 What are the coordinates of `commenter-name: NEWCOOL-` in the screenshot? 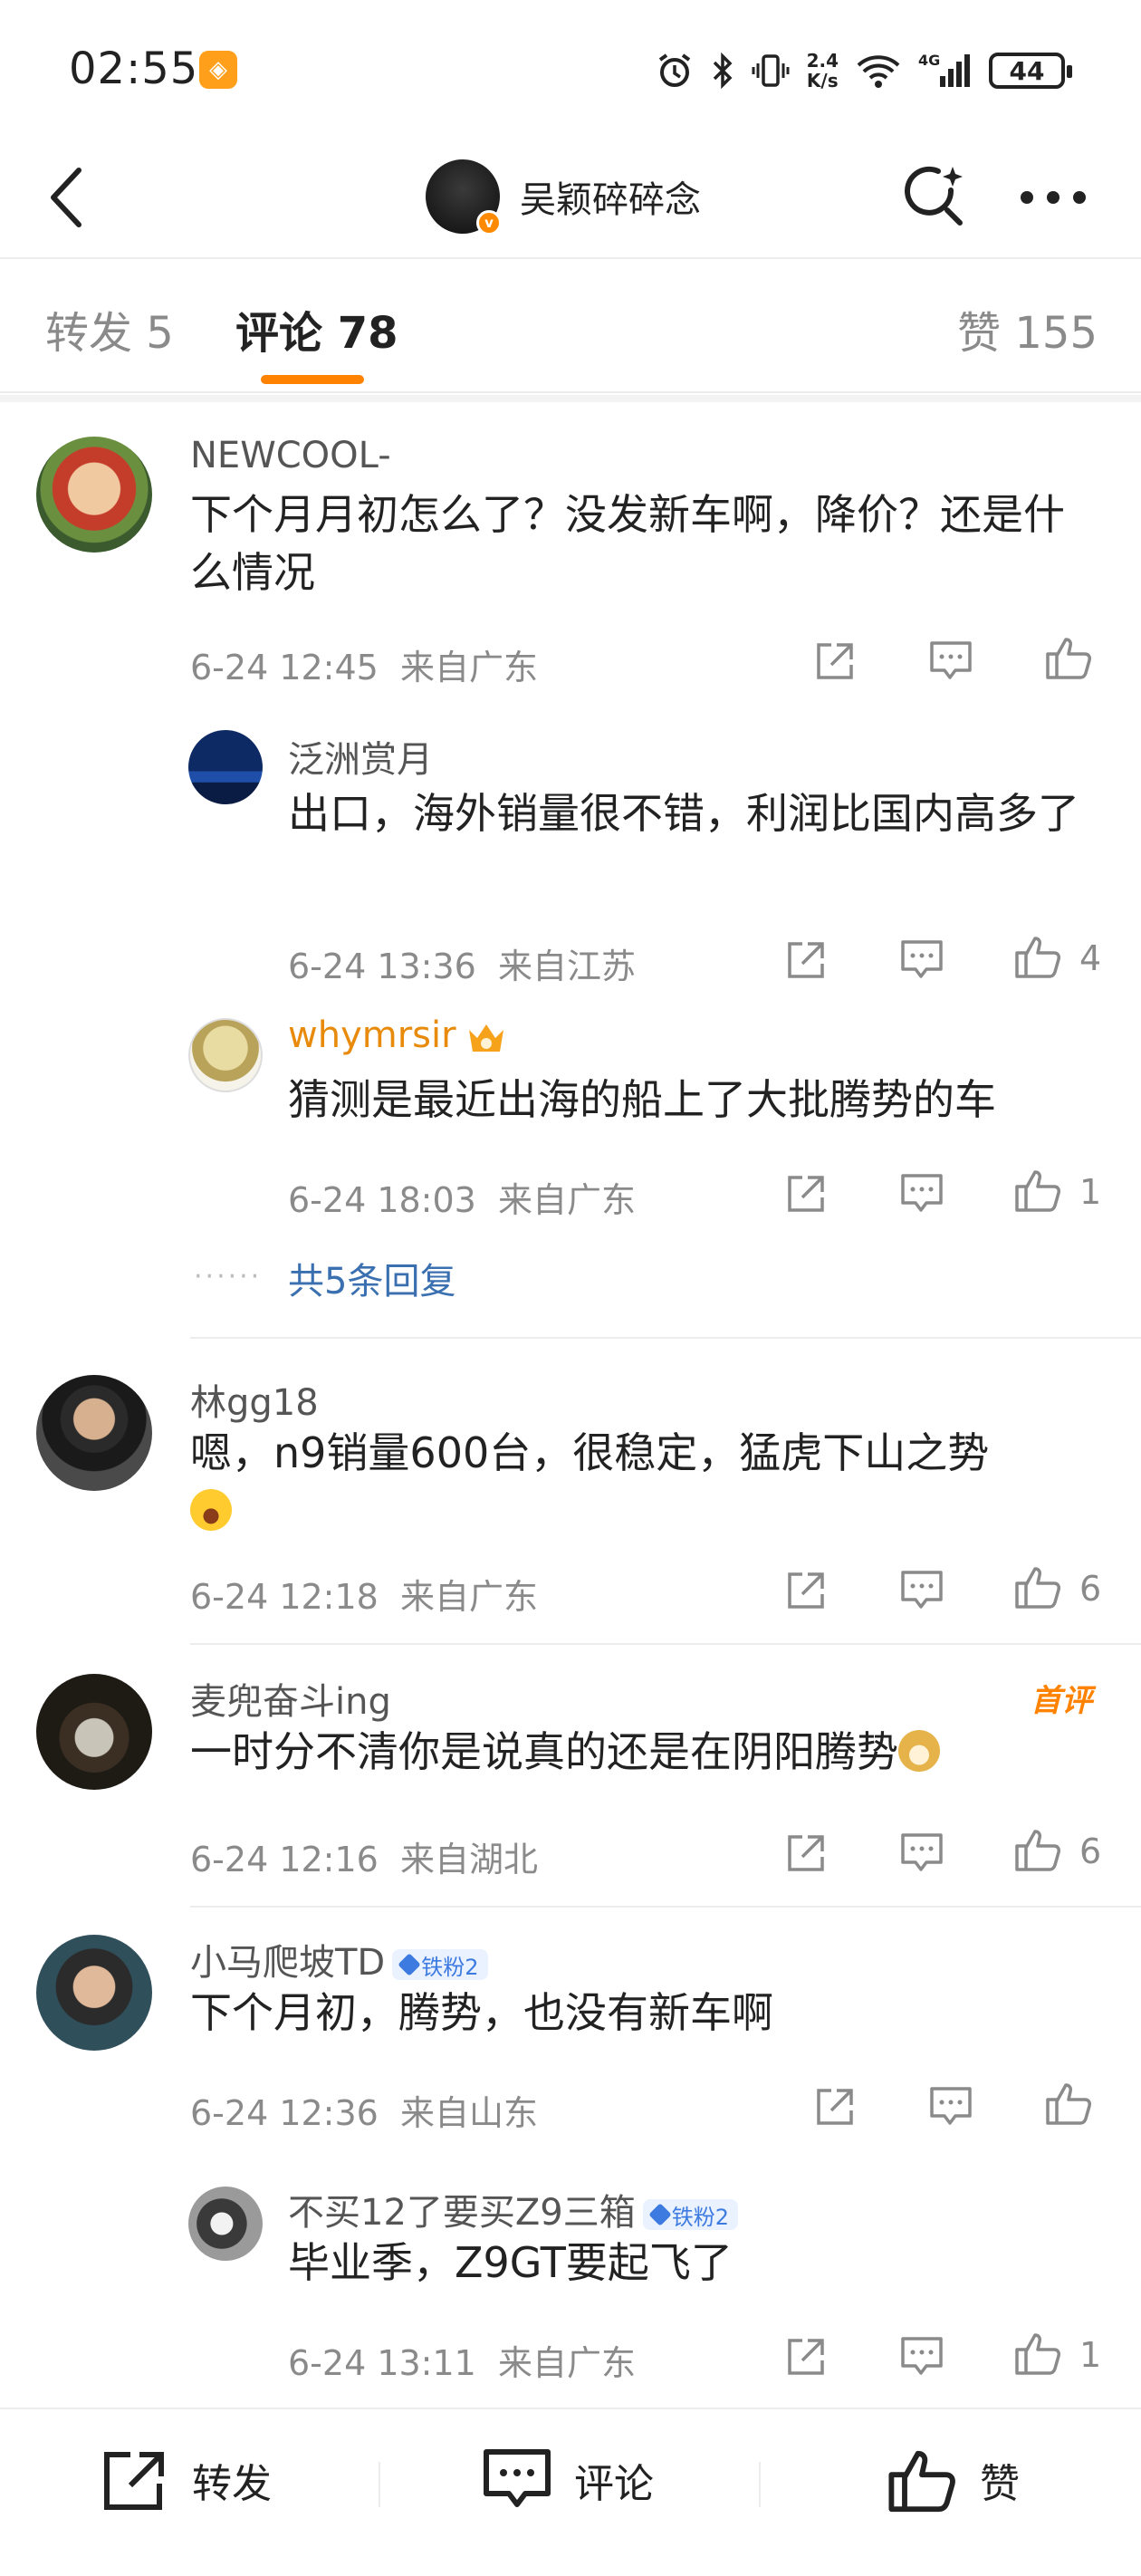 It's located at (290, 455).